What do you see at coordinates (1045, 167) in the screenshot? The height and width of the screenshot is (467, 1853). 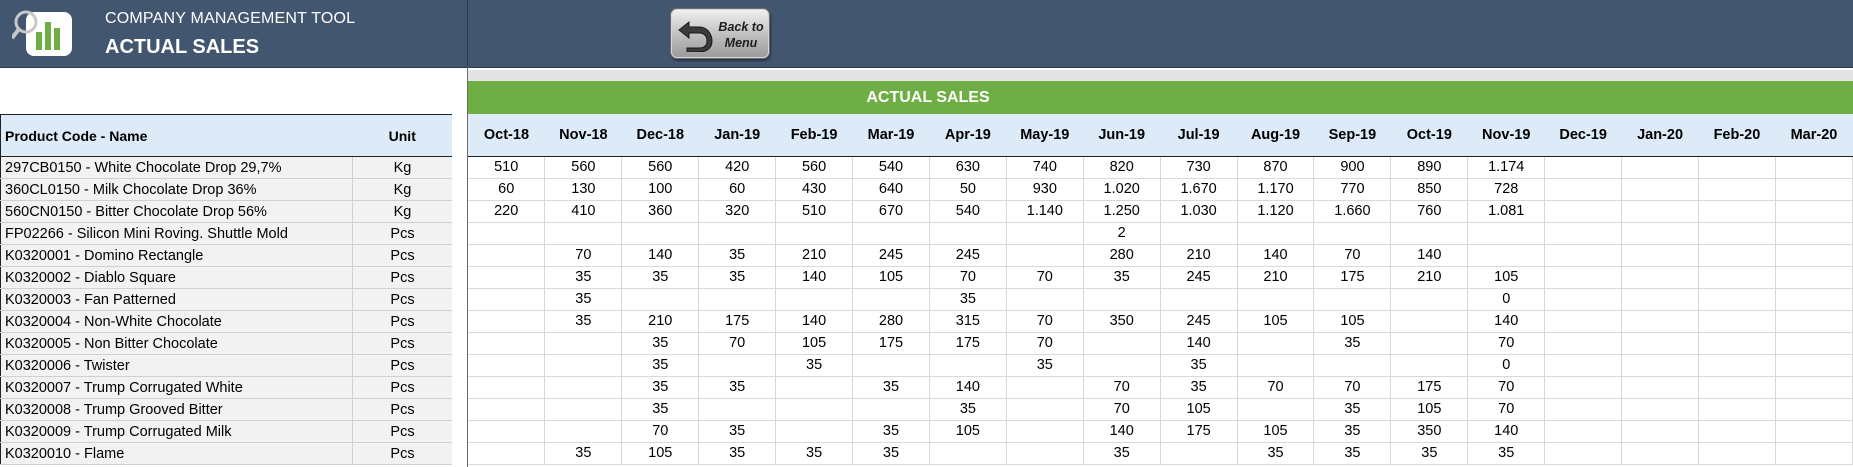 I see `sales-value-cell: 740` at bounding box center [1045, 167].